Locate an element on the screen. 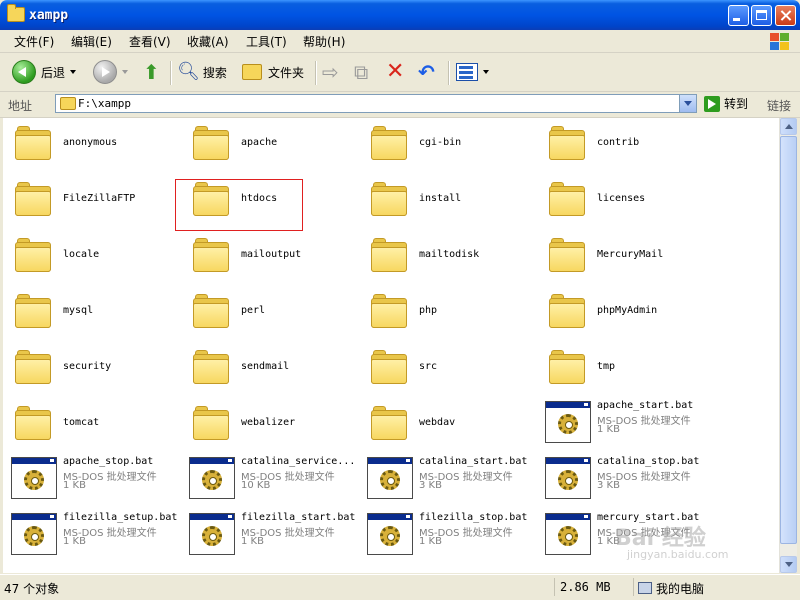  folder-item: perl is located at coordinates (270, 314).